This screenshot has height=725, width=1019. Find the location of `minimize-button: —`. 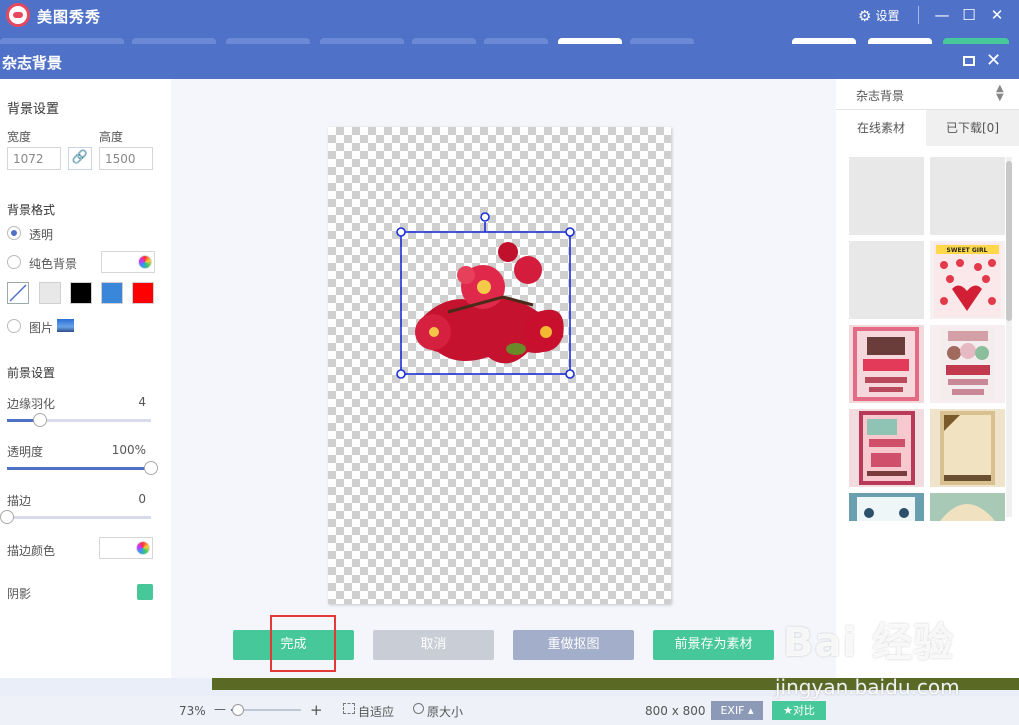

minimize-button: — is located at coordinates (942, 15).